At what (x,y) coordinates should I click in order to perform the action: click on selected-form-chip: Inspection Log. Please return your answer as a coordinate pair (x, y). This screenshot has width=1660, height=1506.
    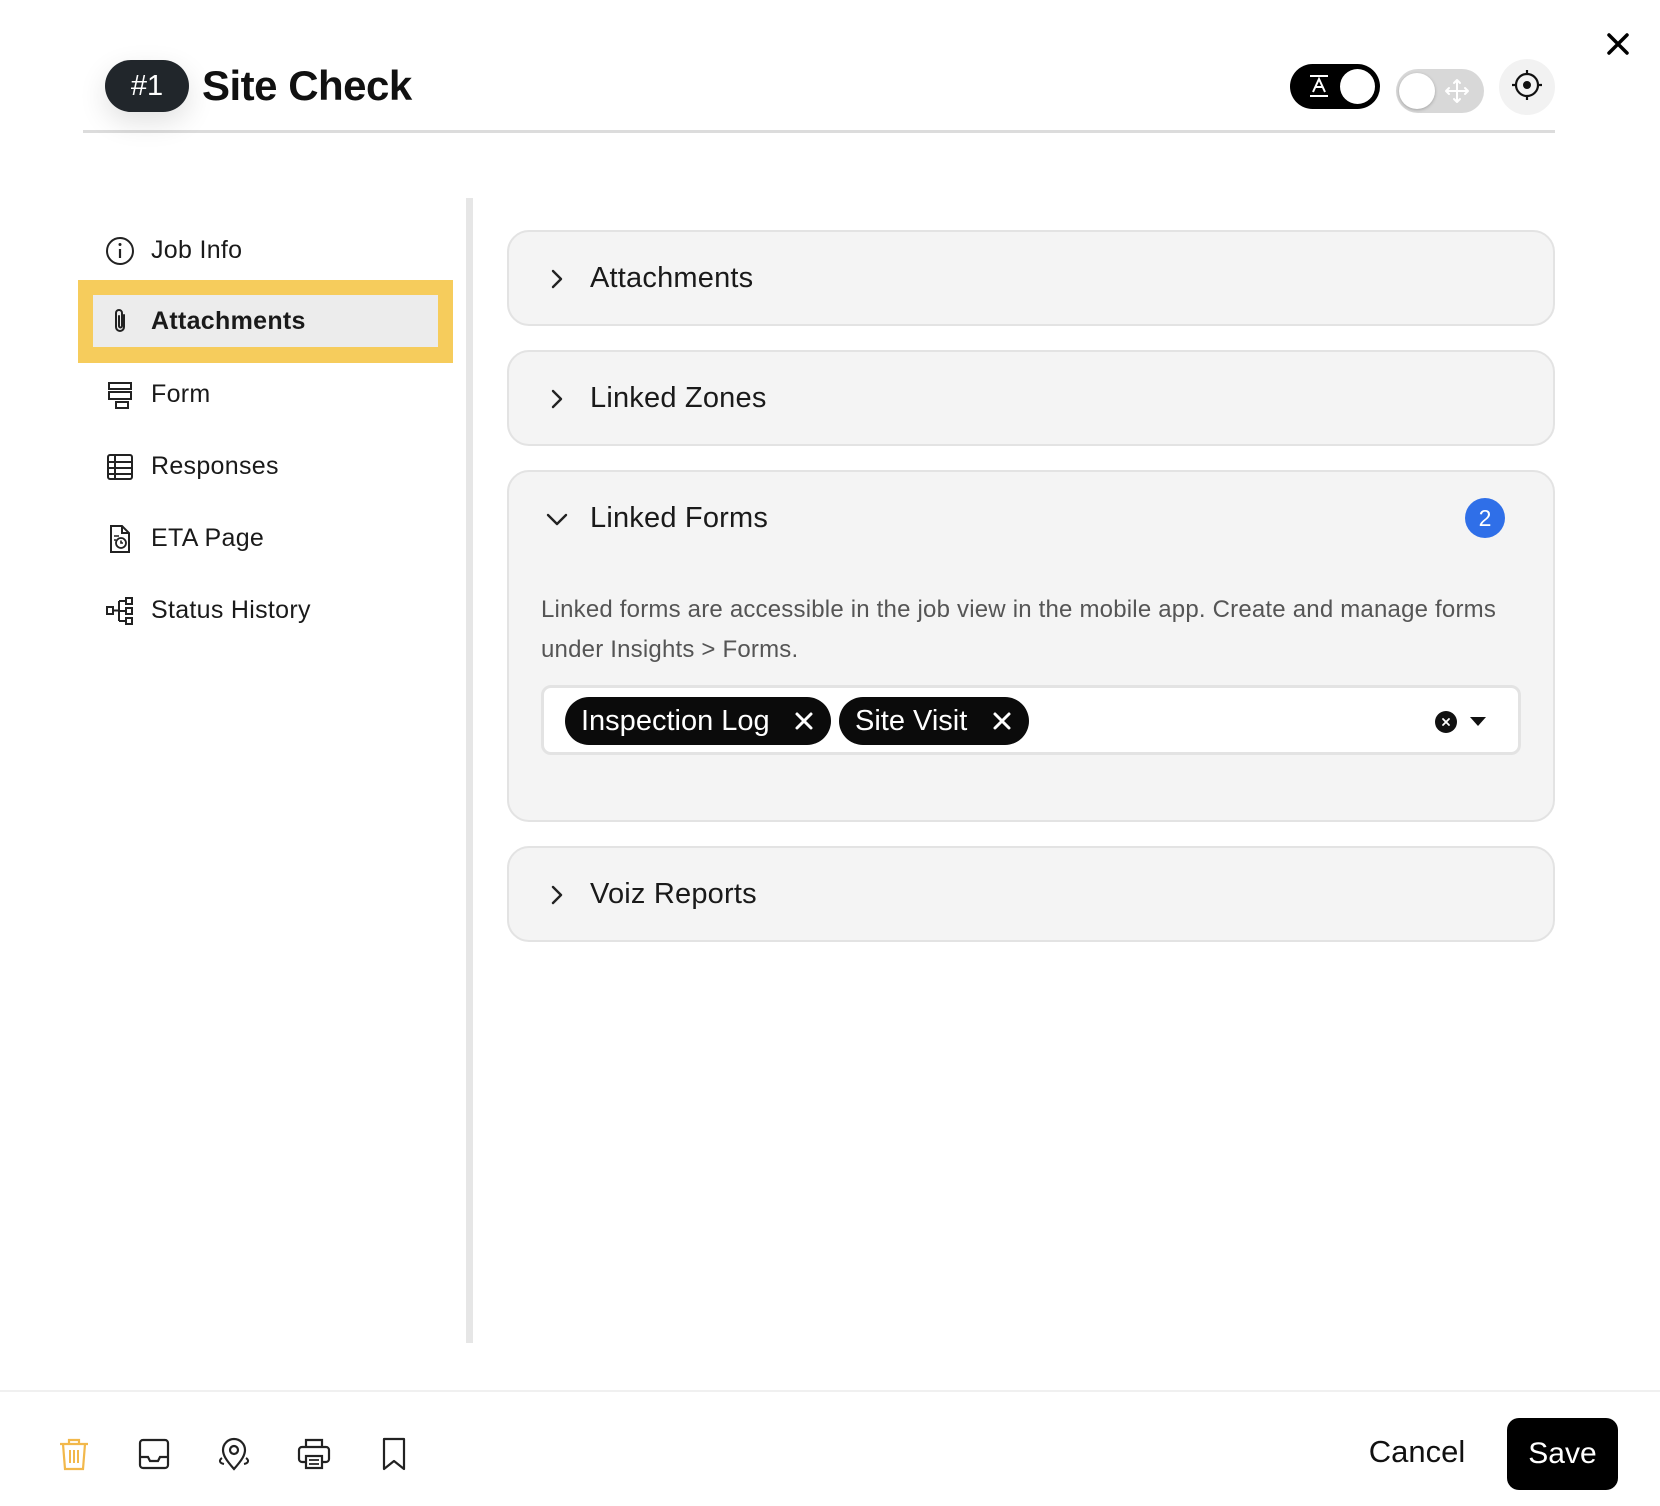
    Looking at the image, I should click on (698, 721).